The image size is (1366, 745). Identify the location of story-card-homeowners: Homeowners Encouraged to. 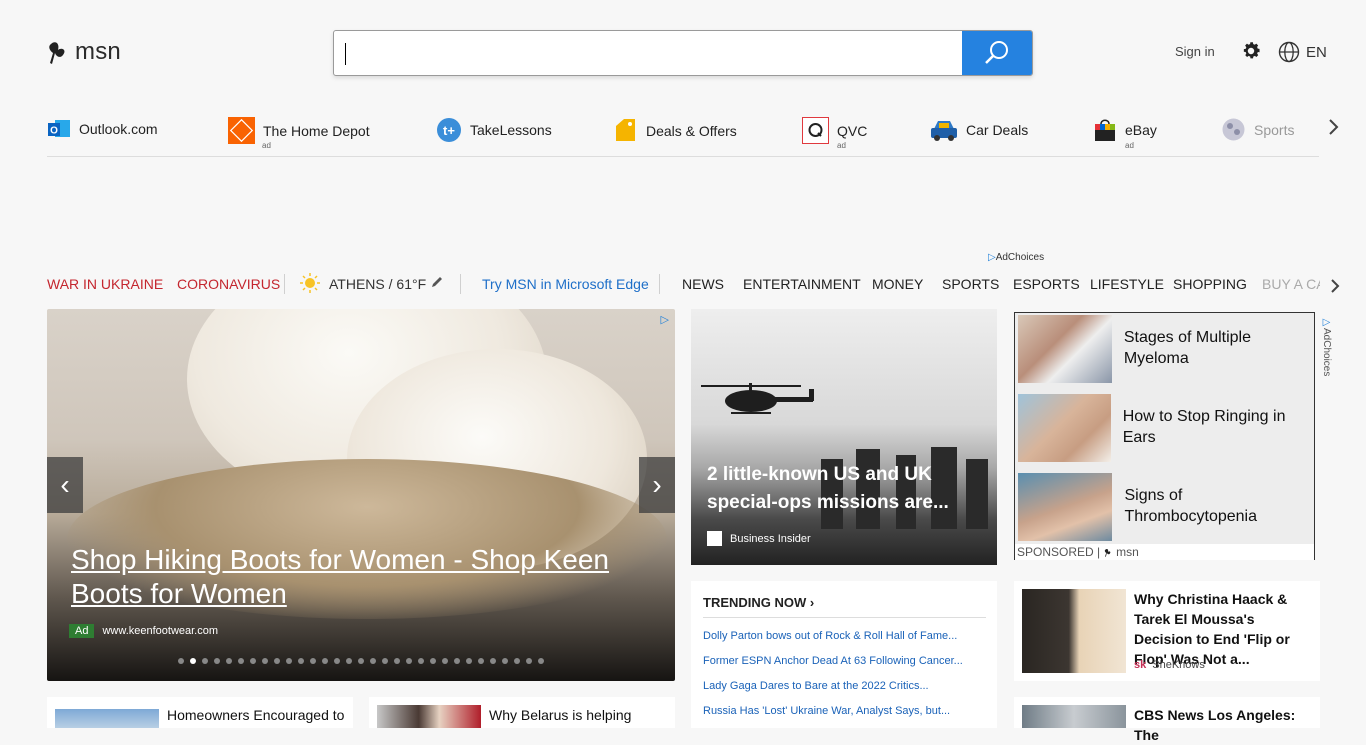
(200, 712).